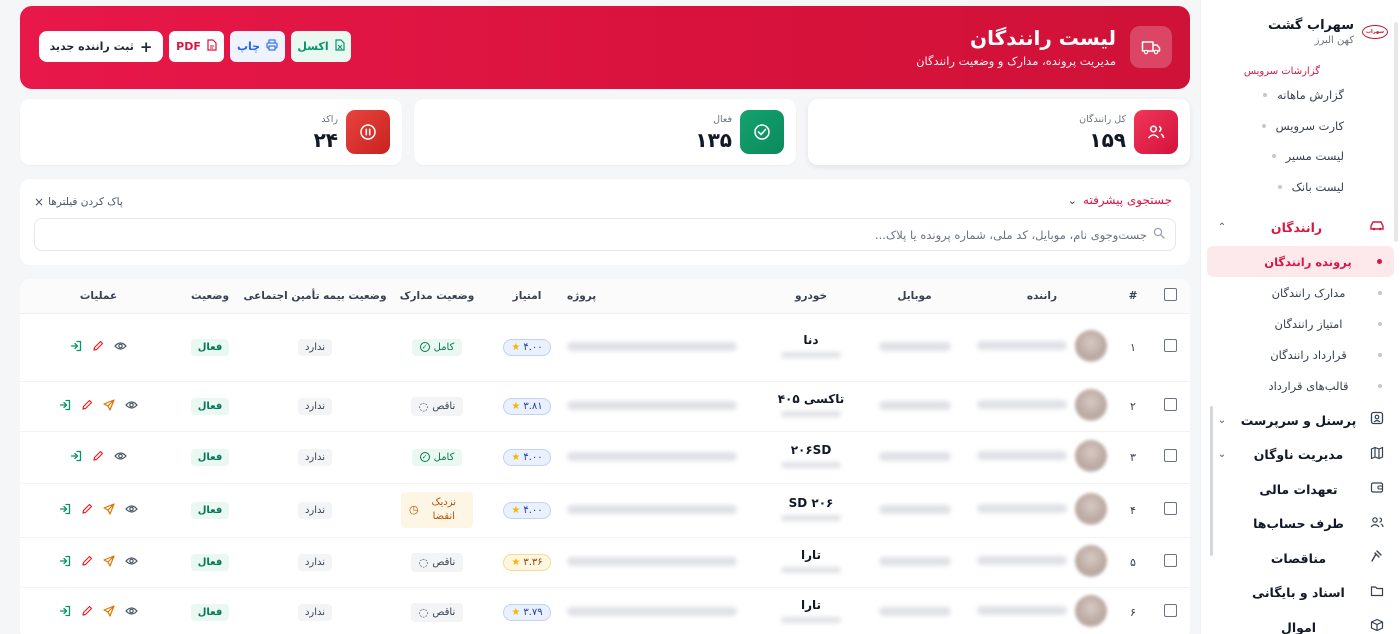 The height and width of the screenshot is (634, 1400). Describe the element at coordinates (605, 406) in the screenshot. I see `table-row: ۲ تاکسی ۴۰۵ ۳.۸۱ ★ ناقص ◌ ندارد فعال` at that location.